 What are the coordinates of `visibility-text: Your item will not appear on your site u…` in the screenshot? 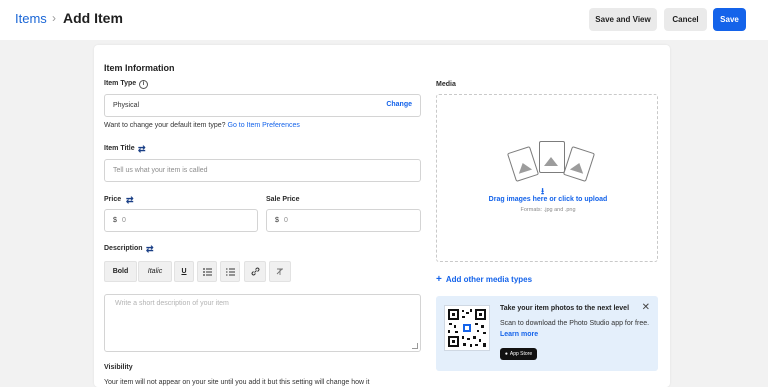 It's located at (237, 382).